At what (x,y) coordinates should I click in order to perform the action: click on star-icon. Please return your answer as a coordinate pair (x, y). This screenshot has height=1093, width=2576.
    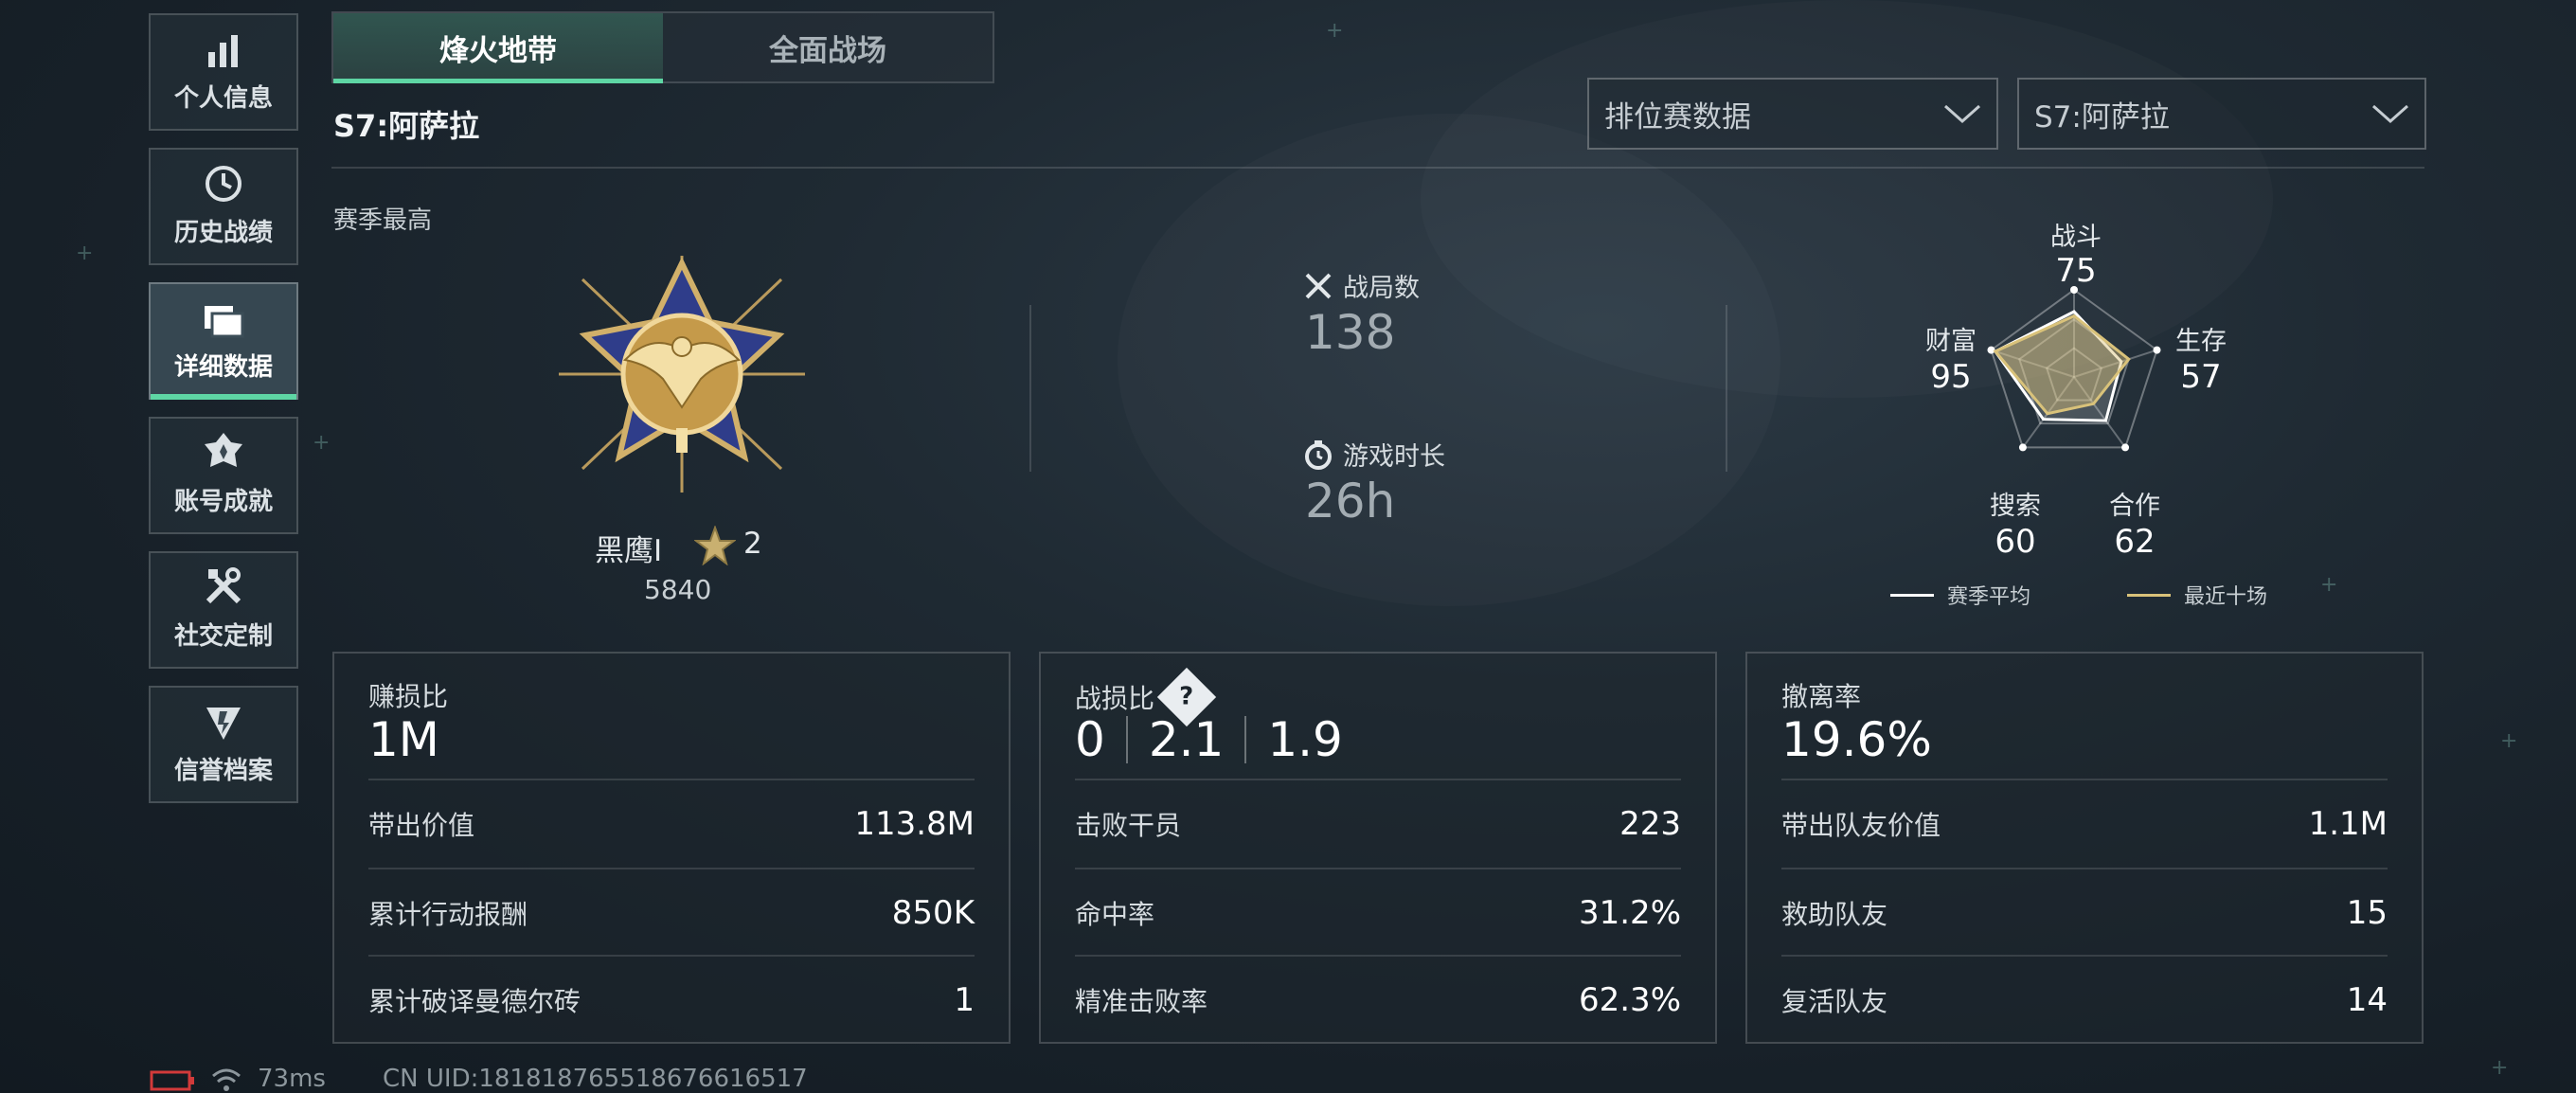
    Looking at the image, I should click on (715, 545).